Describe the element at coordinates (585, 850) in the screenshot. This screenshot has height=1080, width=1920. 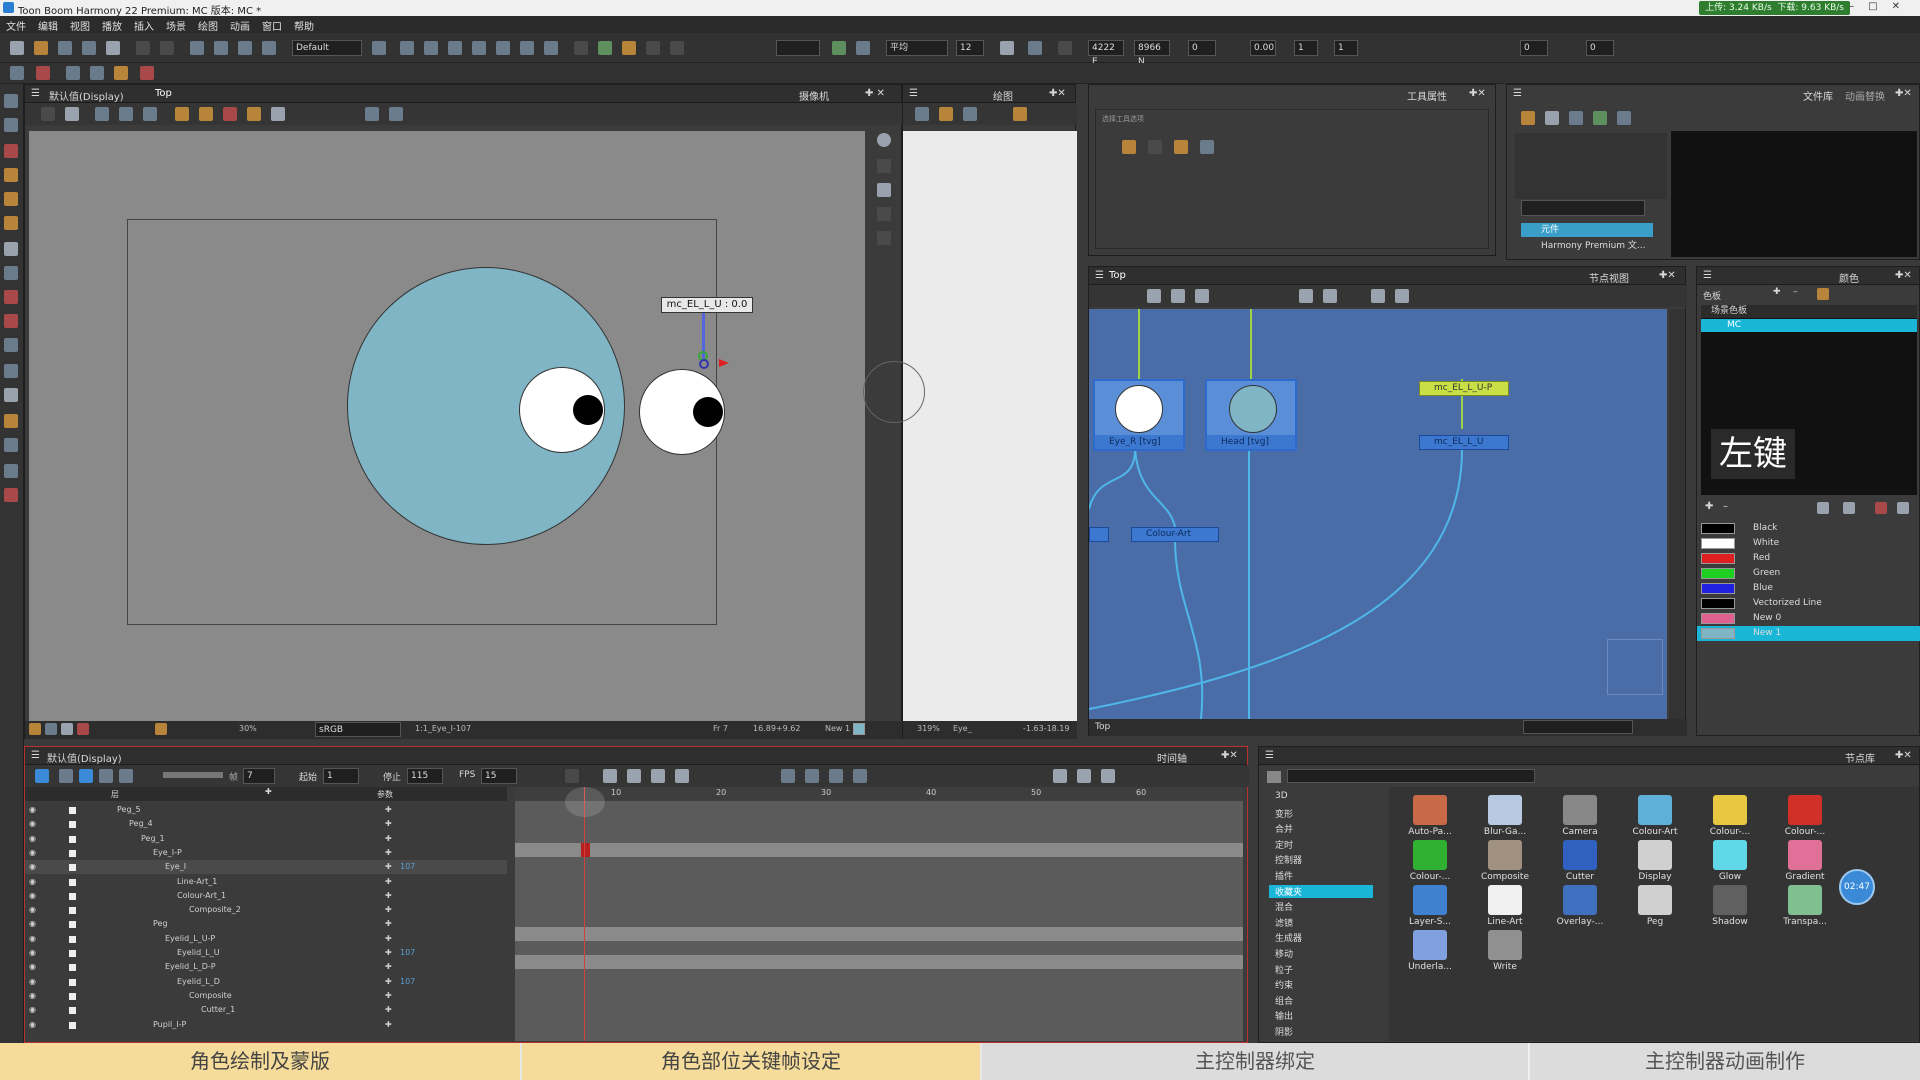
I see `selected-cell` at that location.